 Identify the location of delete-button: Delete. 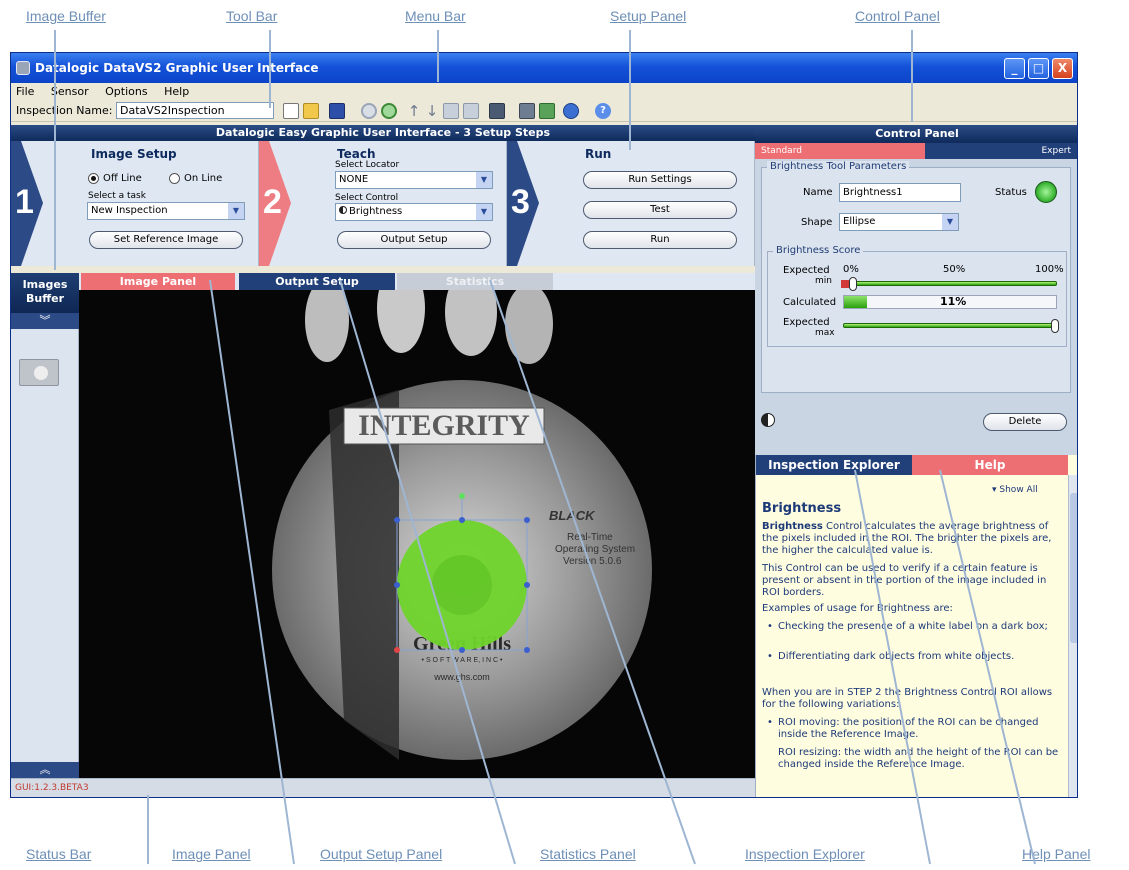
(1025, 422).